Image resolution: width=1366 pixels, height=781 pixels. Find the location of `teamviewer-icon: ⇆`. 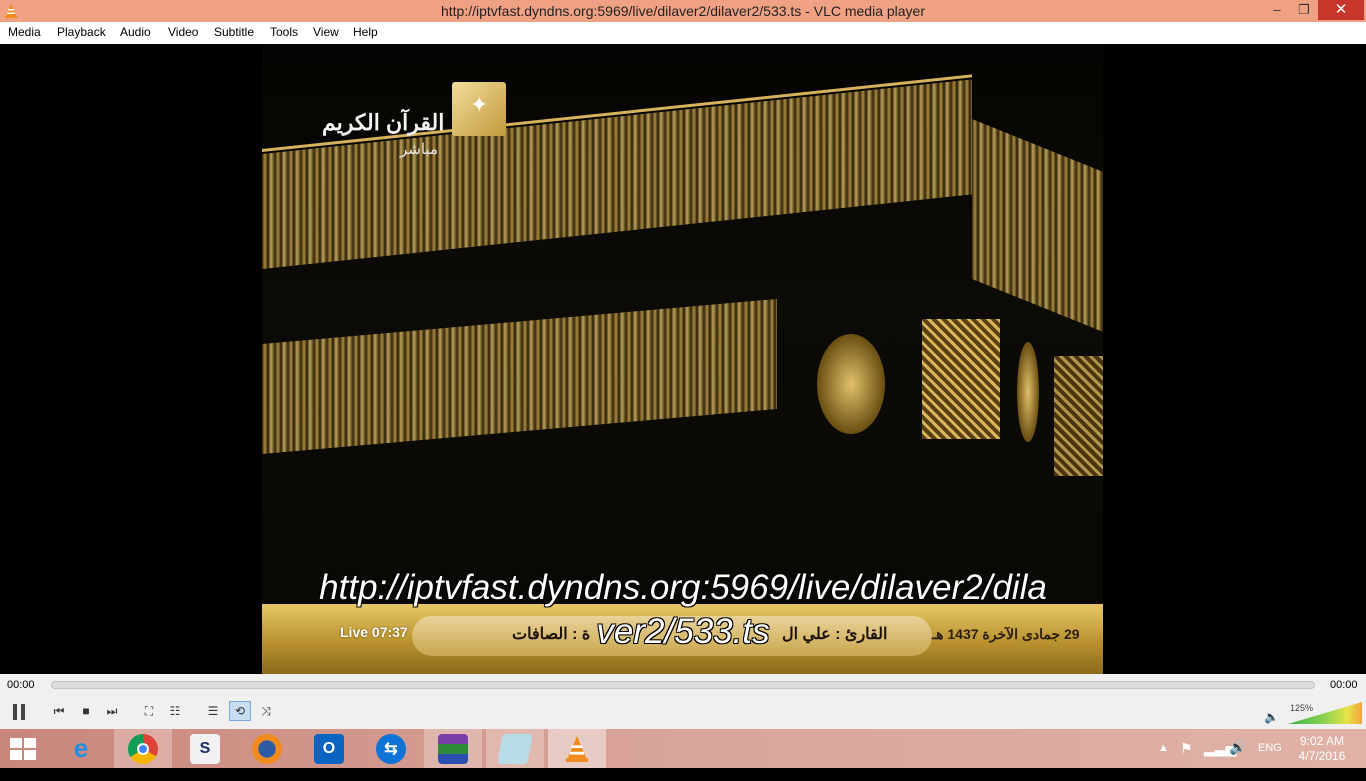

teamviewer-icon: ⇆ is located at coordinates (391, 748).